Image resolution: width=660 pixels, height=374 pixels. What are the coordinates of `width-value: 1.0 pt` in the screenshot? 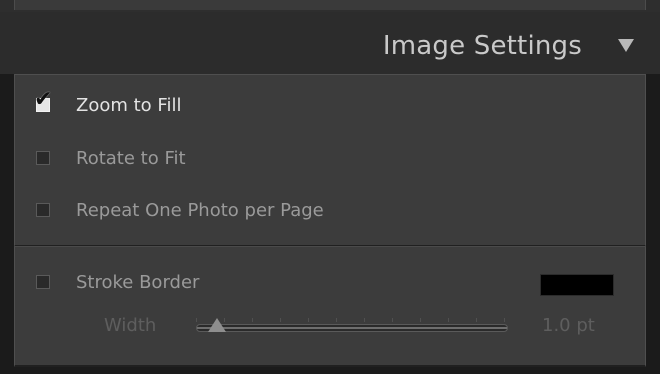 It's located at (568, 325).